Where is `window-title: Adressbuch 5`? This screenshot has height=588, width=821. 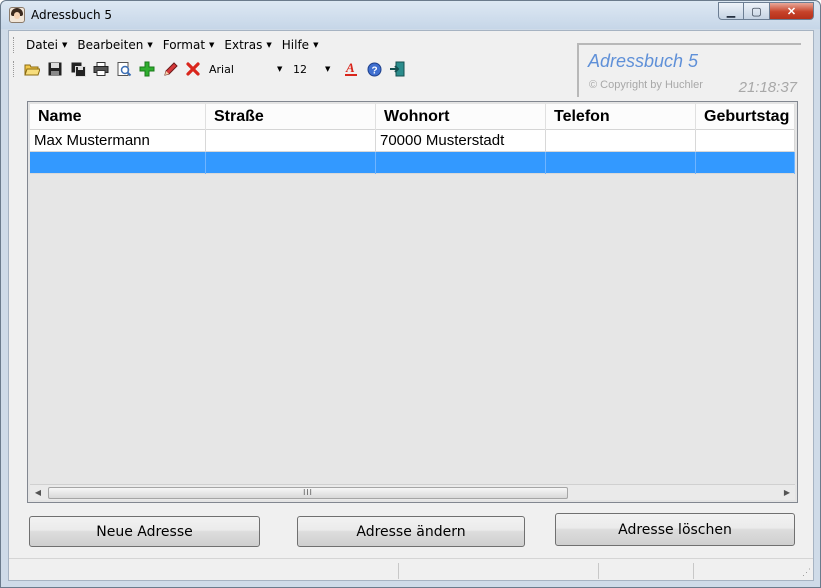 window-title: Adressbuch 5 is located at coordinates (72, 15).